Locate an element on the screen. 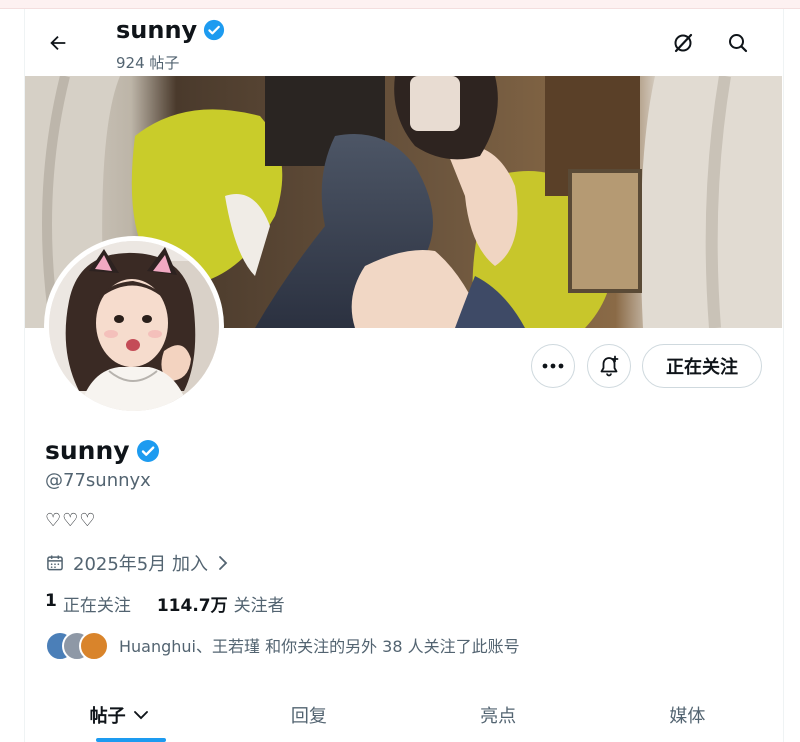 This screenshot has height=742, width=800. back-button is located at coordinates (58, 43).